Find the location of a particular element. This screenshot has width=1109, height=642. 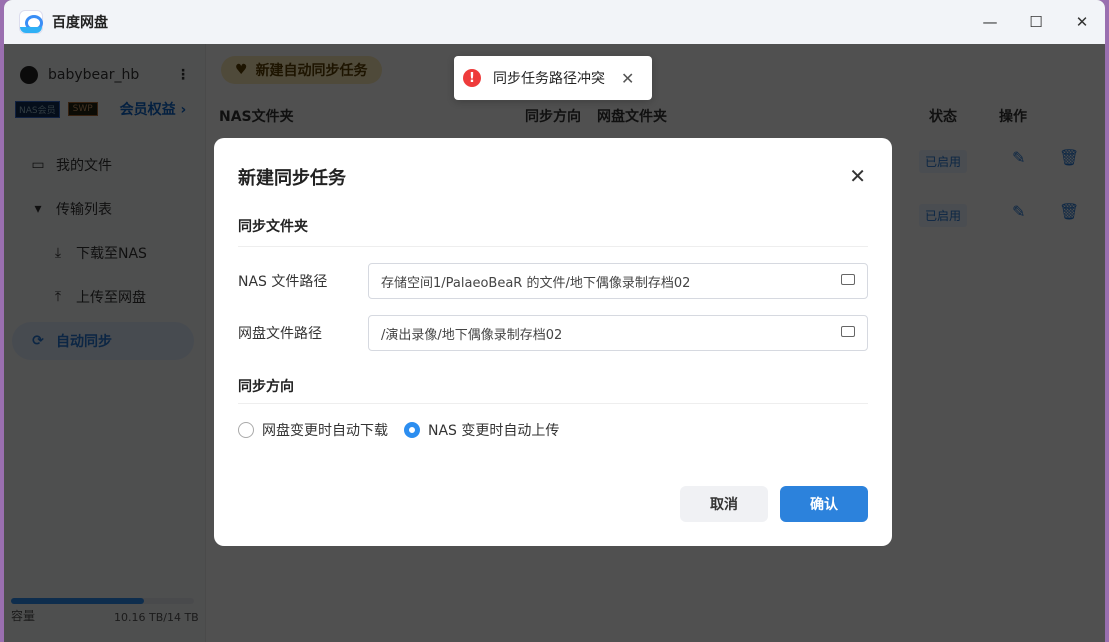

heart-icon: ♥ is located at coordinates (241, 70).